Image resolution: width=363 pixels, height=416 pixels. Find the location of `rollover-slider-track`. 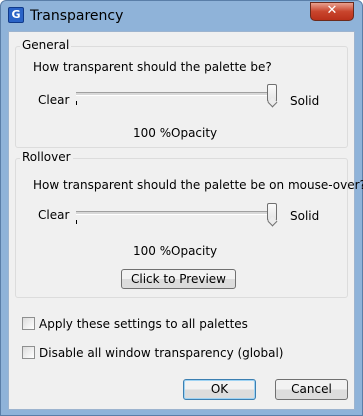

rollover-slider-track is located at coordinates (174, 213).